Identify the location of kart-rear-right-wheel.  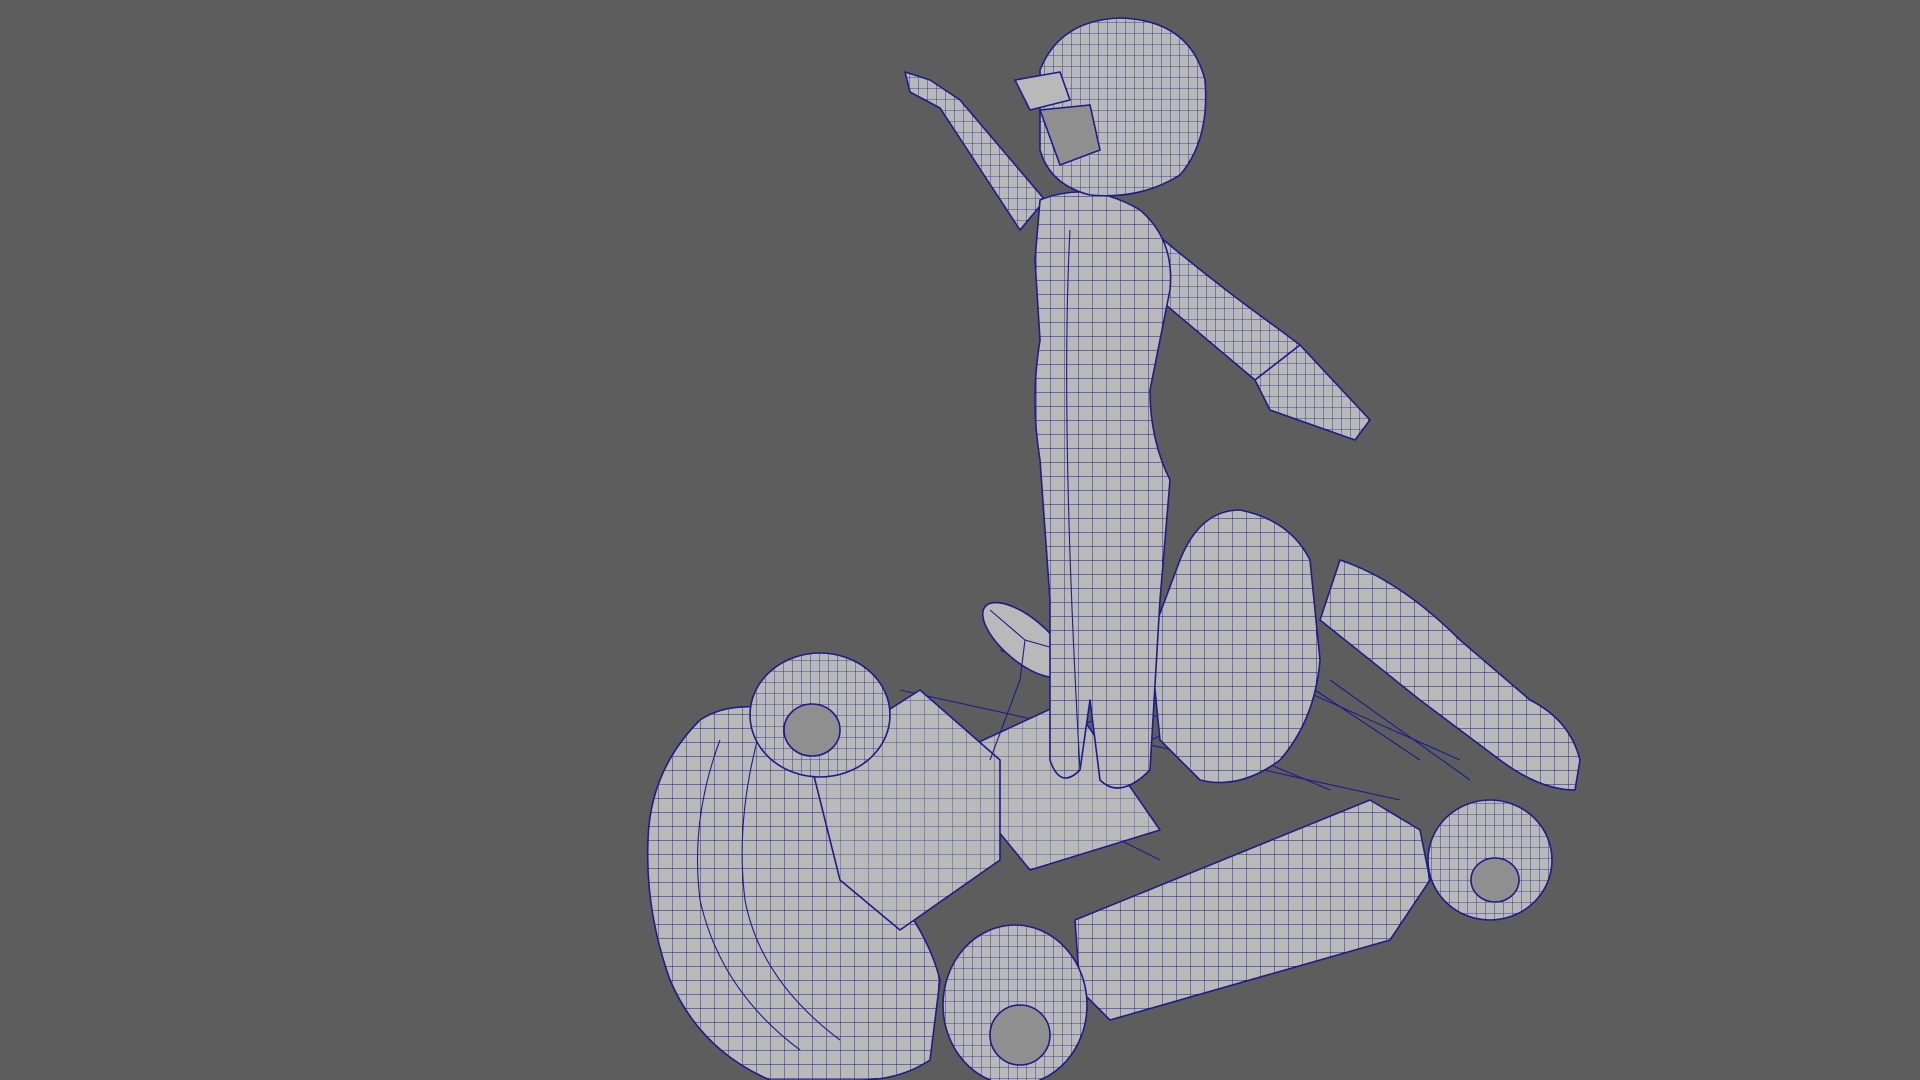
(1490, 860).